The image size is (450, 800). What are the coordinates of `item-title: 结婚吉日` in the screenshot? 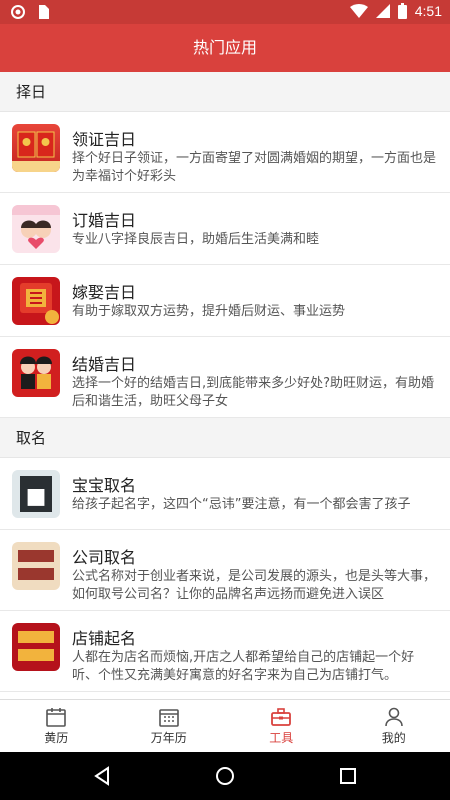 It's located at (104, 364).